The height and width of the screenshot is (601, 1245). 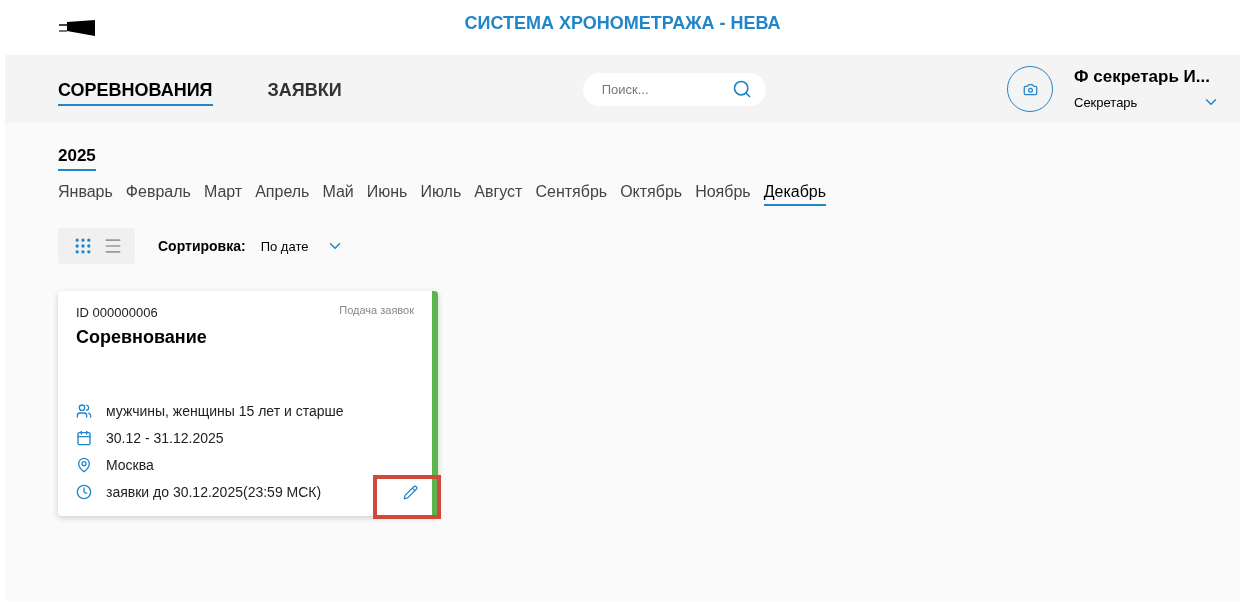 I want to click on month-tab: Апрель, so click(x=282, y=194).